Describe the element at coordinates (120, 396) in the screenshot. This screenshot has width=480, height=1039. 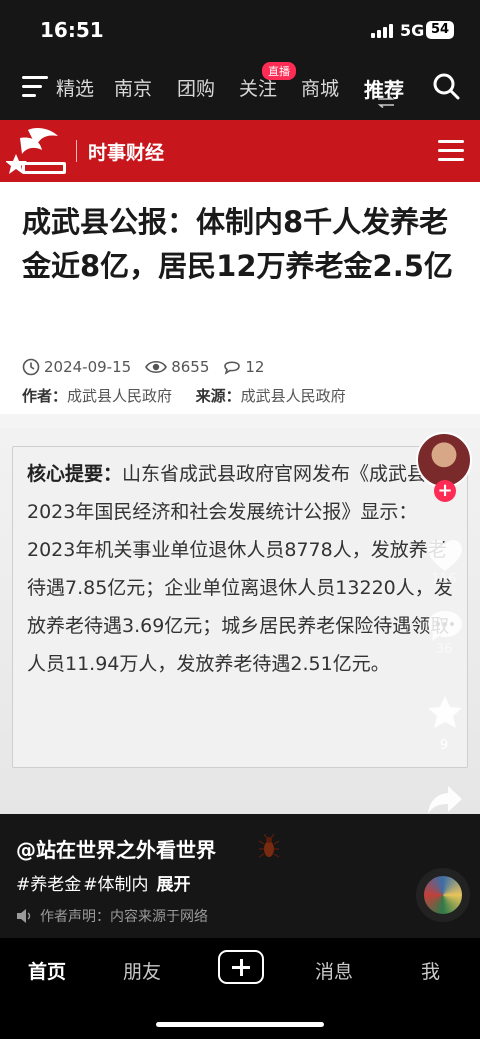
I see `author-name: 成武县人民政府` at that location.